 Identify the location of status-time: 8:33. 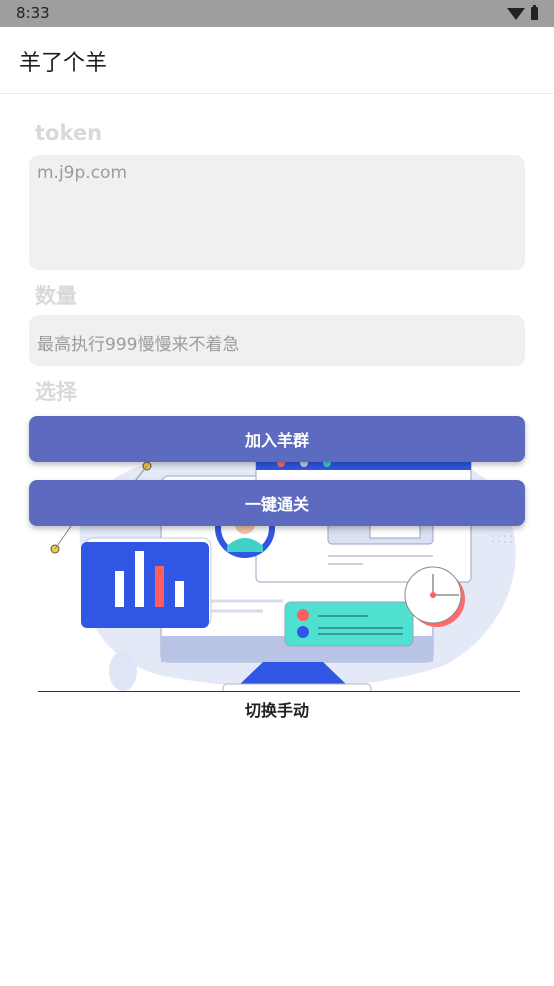
(33, 13).